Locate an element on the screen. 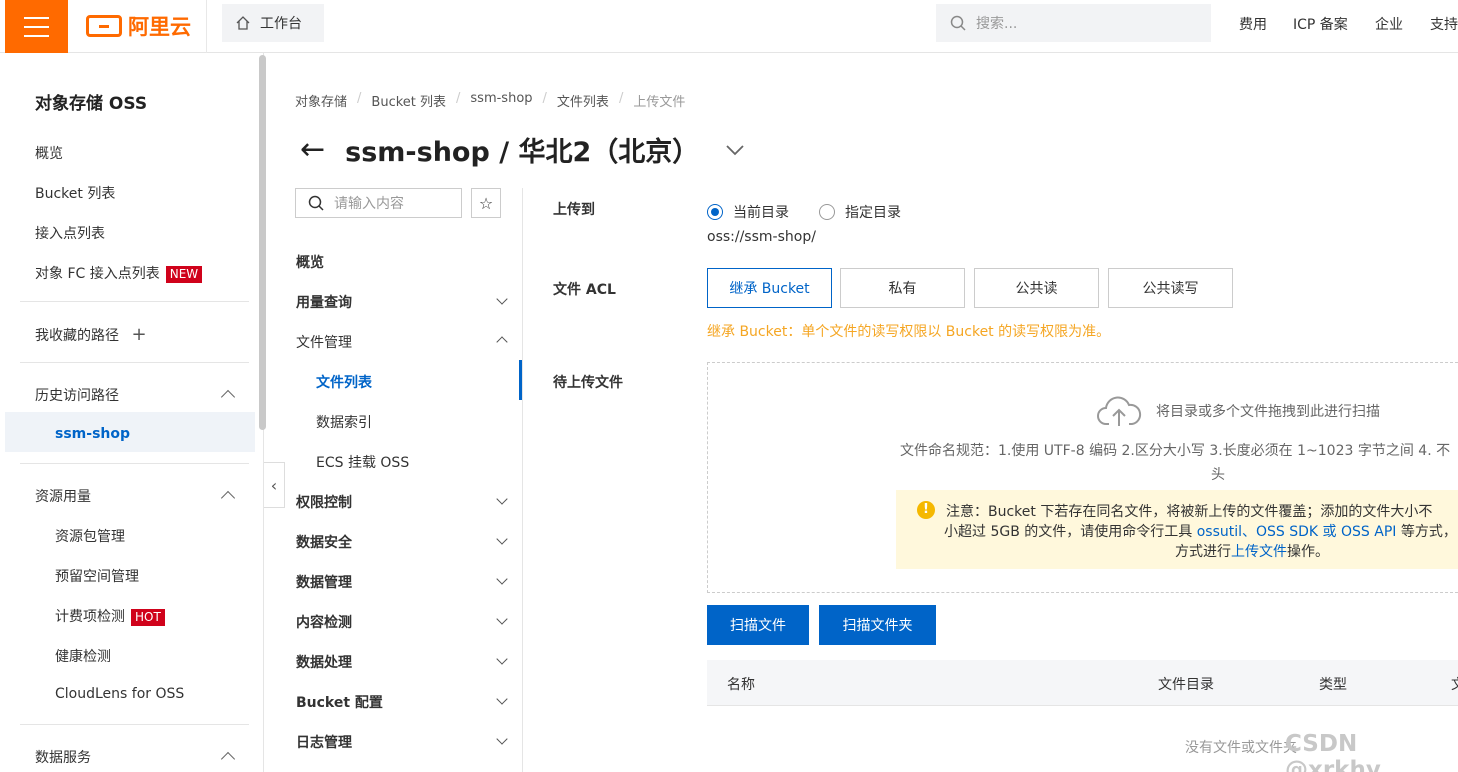 Image resolution: width=1458 pixels, height=772 pixels. sidebar-item-reserved-space: 预留空间管理 is located at coordinates (97, 576).